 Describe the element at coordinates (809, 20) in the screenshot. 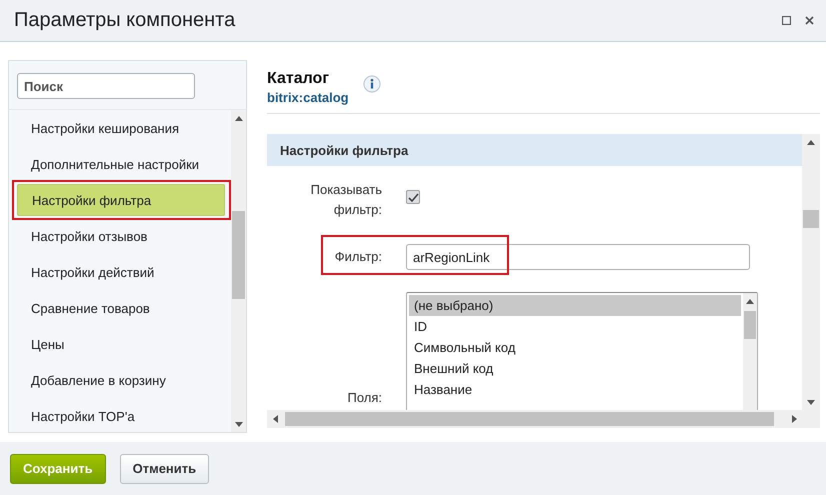

I see `close-button` at that location.